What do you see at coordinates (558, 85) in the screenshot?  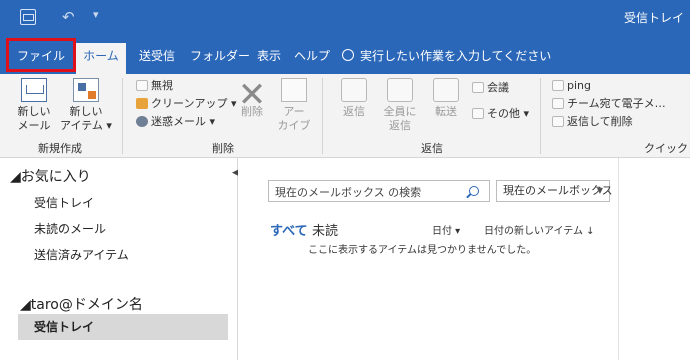 I see `ping-icon` at bounding box center [558, 85].